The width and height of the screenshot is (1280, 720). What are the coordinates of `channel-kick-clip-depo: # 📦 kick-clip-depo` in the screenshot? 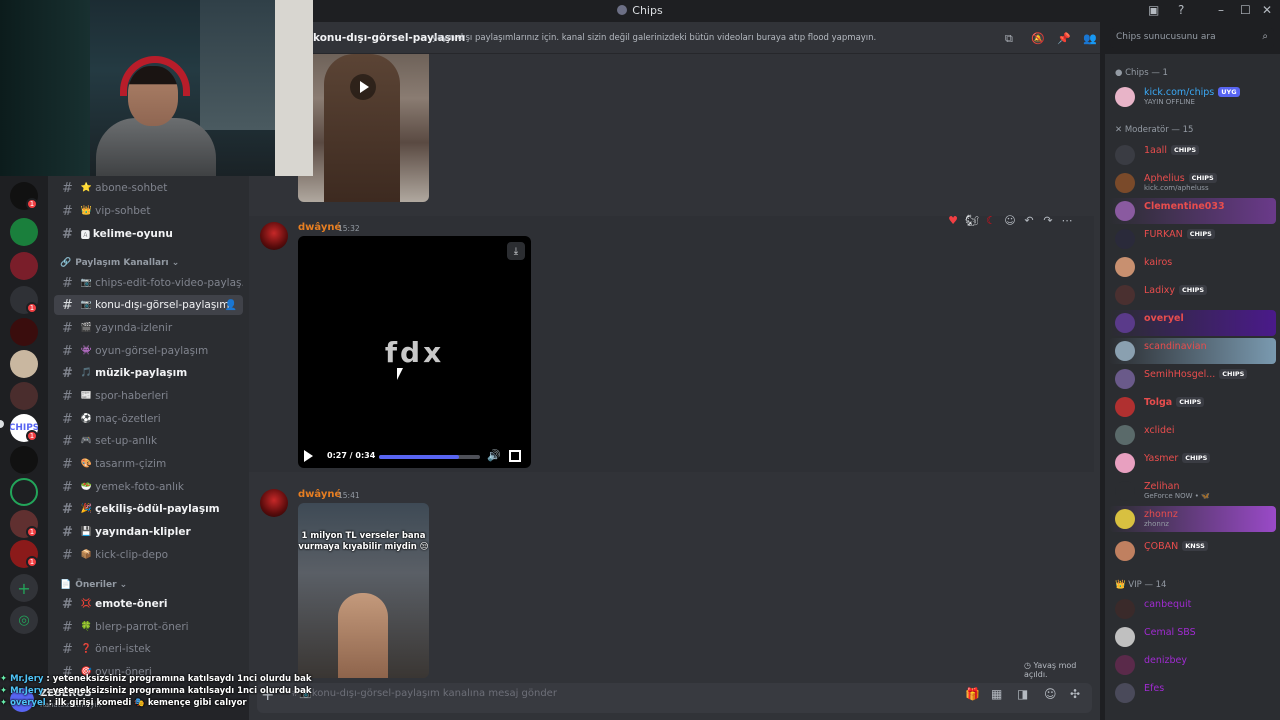 It's located at (148, 555).